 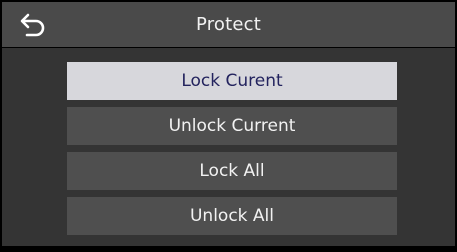 I want to click on unlock-all-button: Unlock All, so click(x=232, y=216).